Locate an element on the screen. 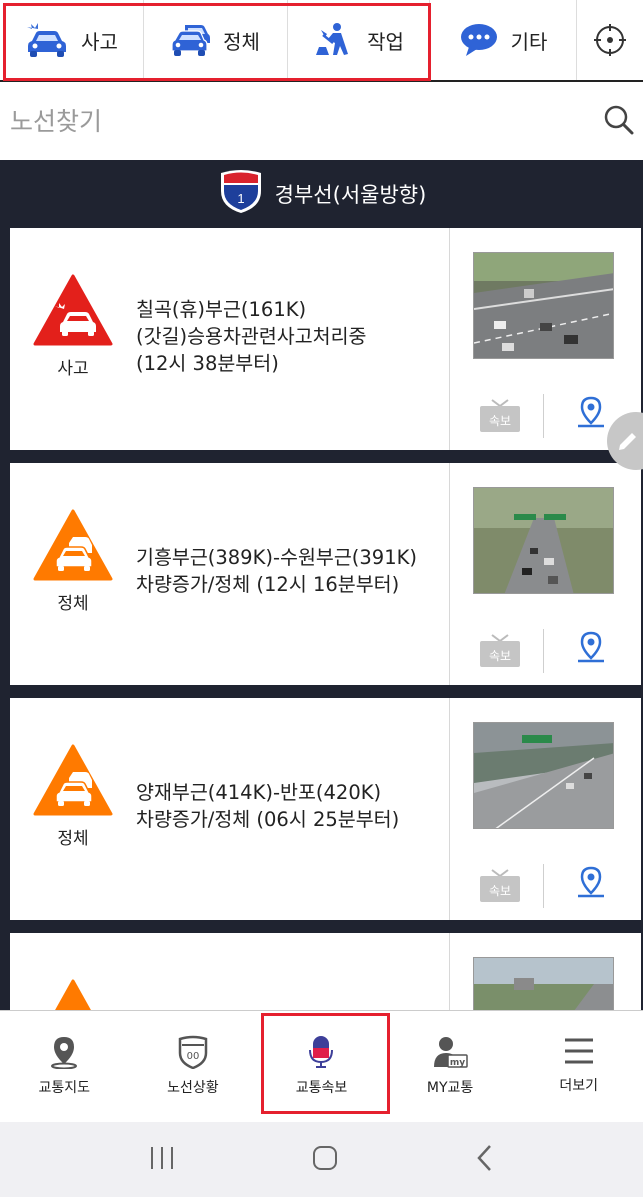 This screenshot has width=643, height=1197. microphone-icon is located at coordinates (321, 1052).